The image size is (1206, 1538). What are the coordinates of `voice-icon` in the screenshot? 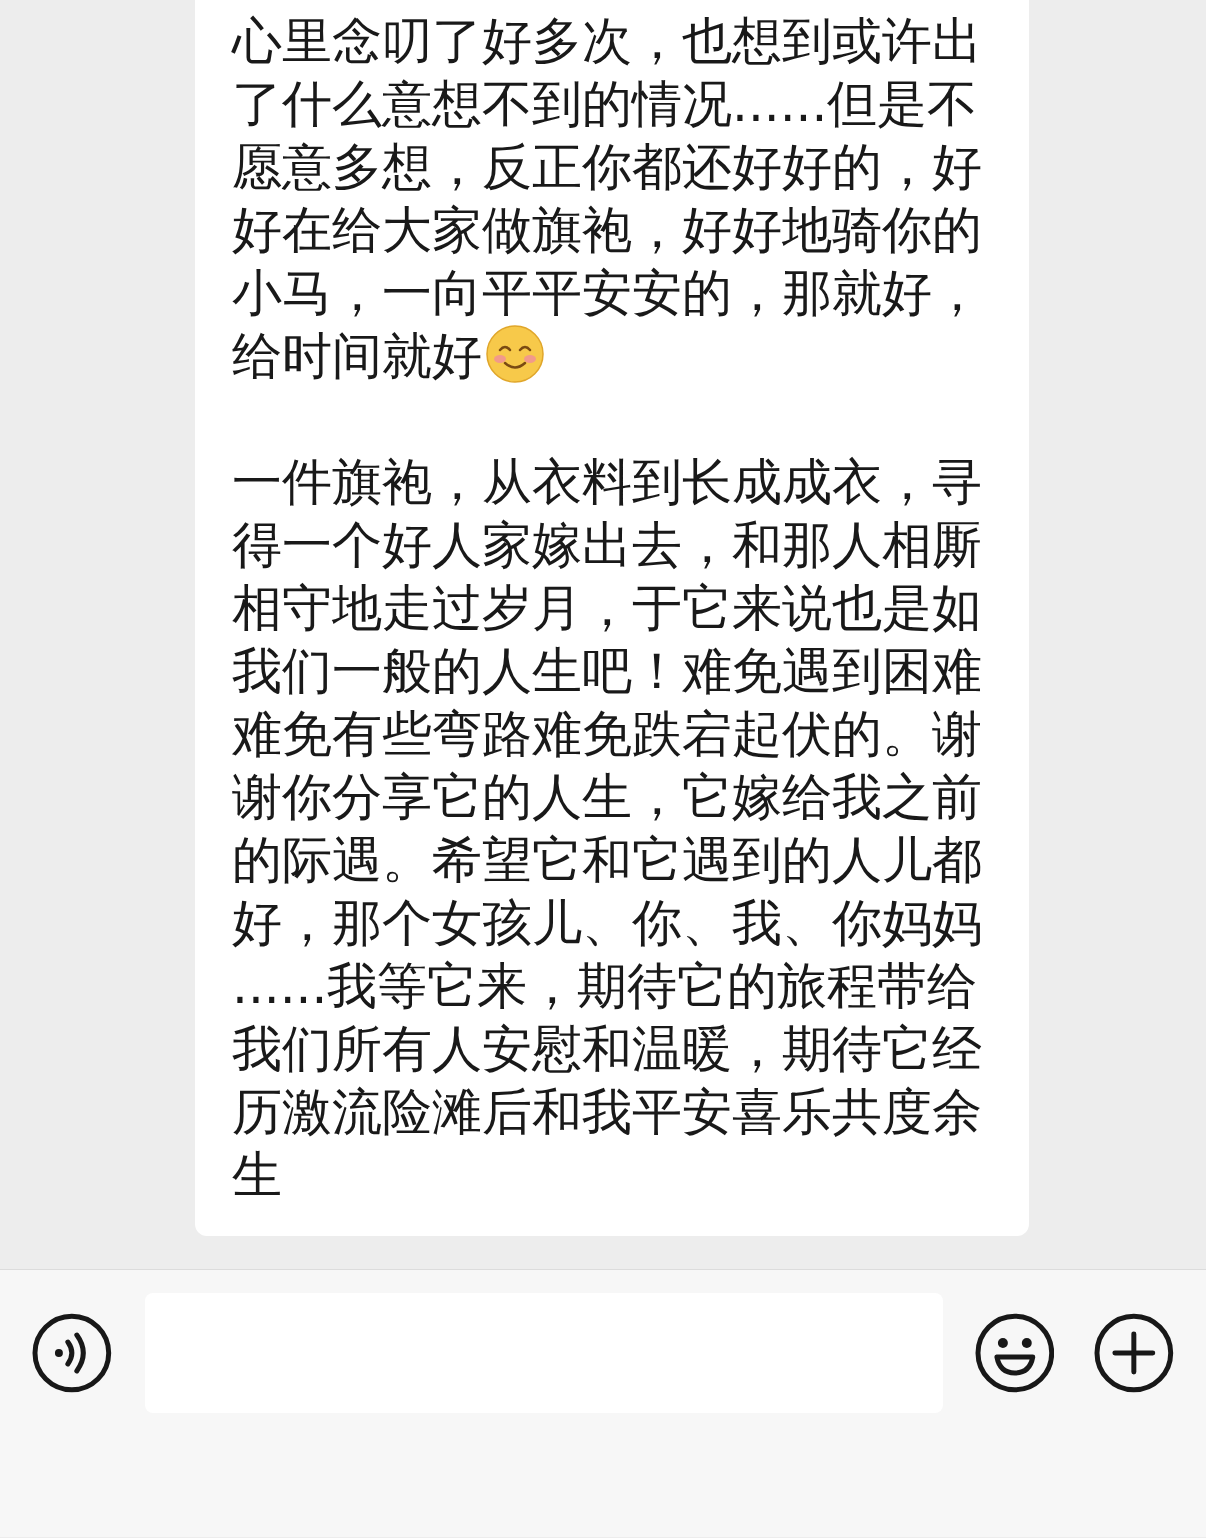 It's located at (72, 1353).